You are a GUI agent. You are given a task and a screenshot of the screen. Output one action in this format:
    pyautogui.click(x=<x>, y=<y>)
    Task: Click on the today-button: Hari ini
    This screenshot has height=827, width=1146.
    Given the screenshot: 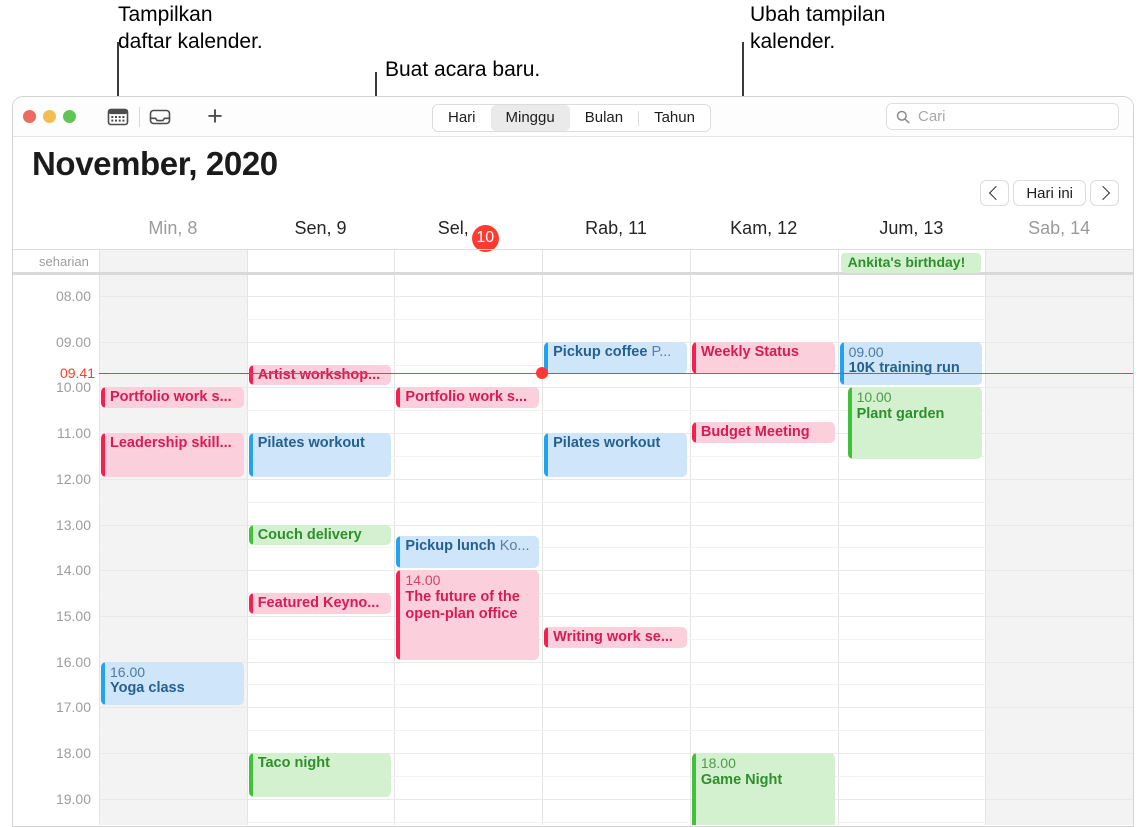 What is the action you would take?
    pyautogui.click(x=1049, y=193)
    